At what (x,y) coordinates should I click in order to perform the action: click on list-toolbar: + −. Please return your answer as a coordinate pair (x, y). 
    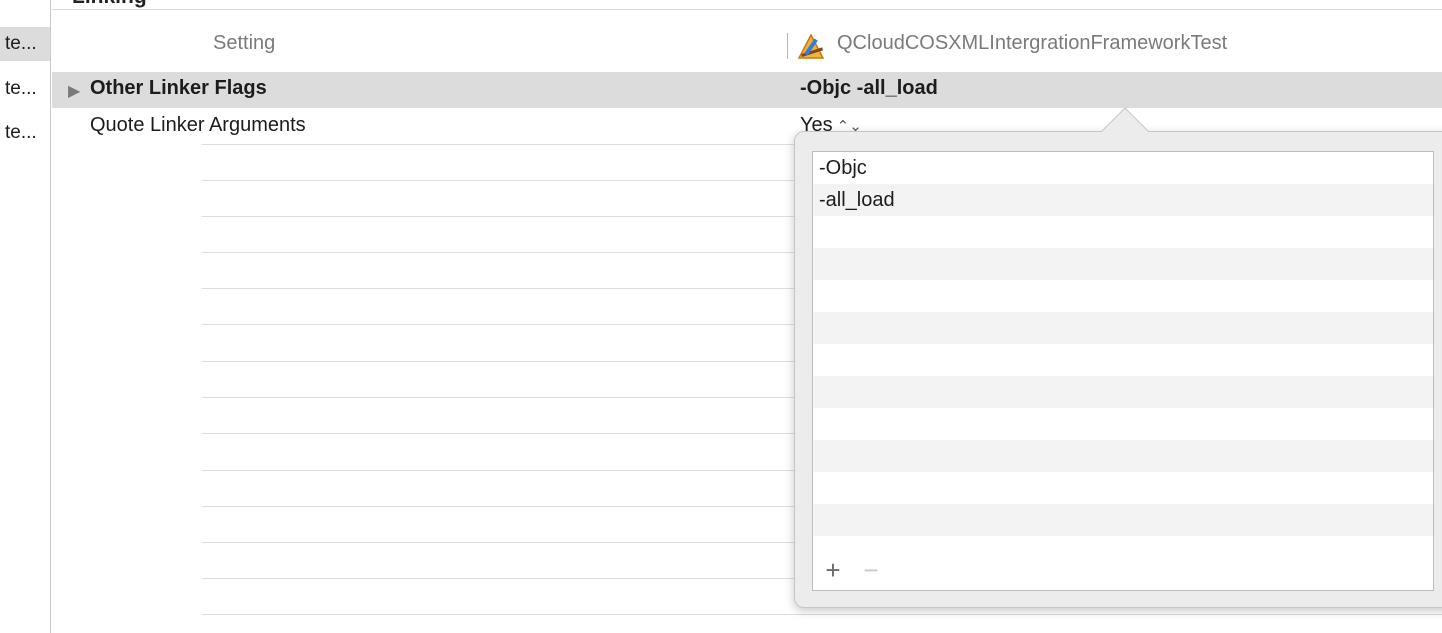
    Looking at the image, I should click on (1123, 570).